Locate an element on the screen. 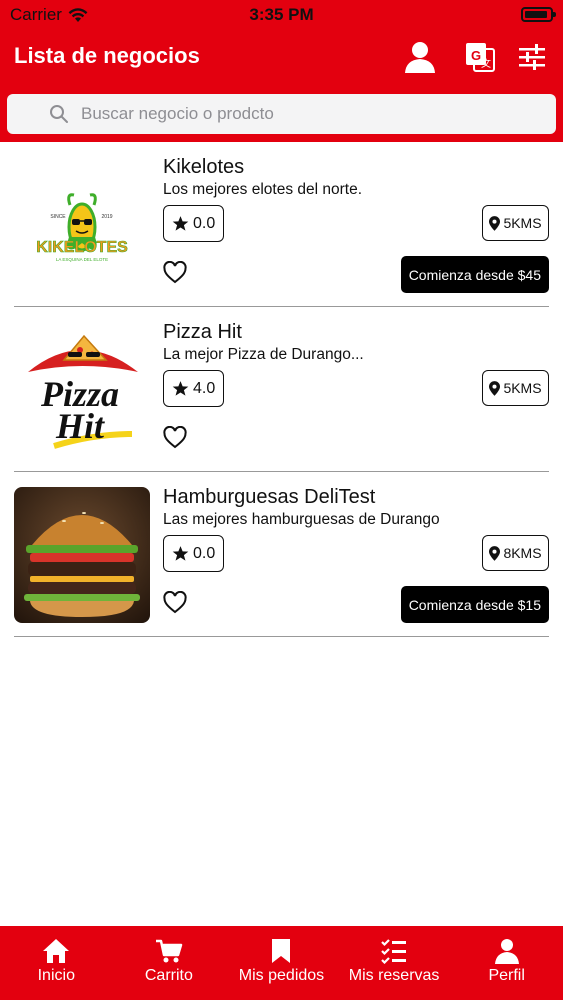 The height and width of the screenshot is (1000, 563). distance-value: 8KMS is located at coordinates (522, 553).